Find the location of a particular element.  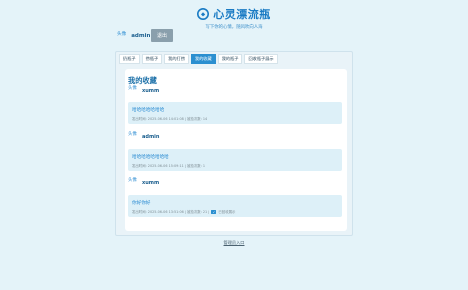

app-title: 心灵漂流瓶 is located at coordinates (242, 14).